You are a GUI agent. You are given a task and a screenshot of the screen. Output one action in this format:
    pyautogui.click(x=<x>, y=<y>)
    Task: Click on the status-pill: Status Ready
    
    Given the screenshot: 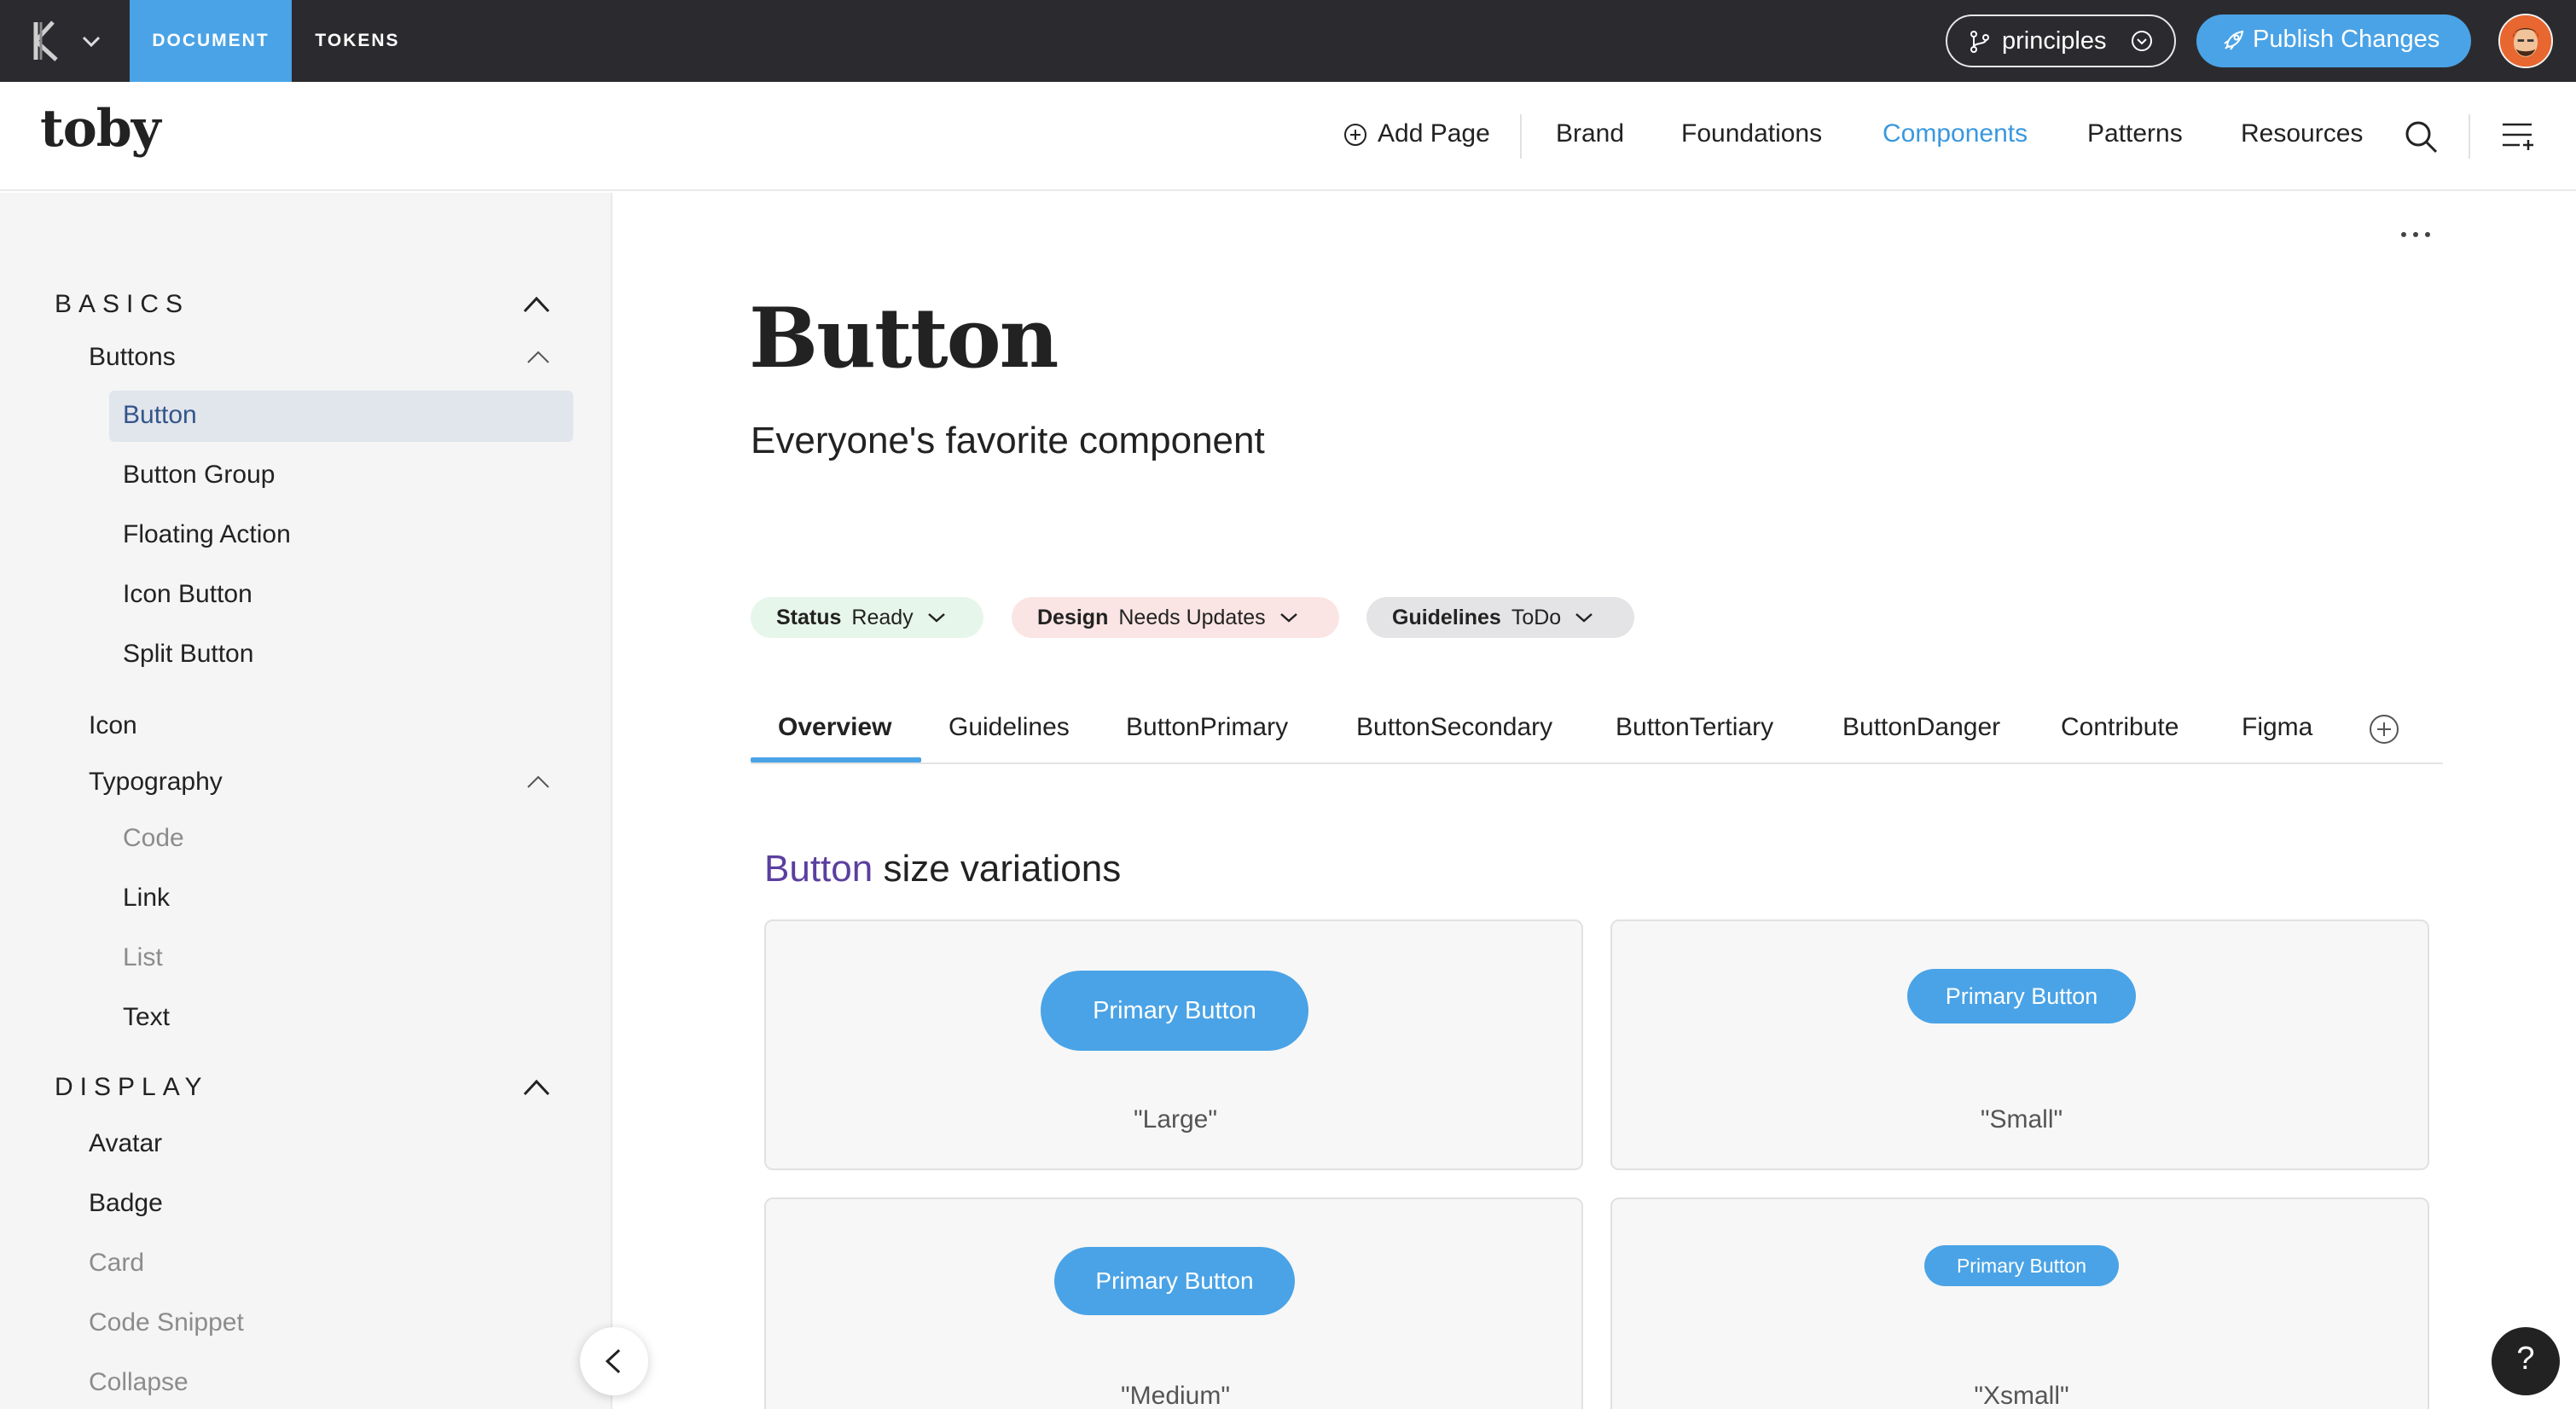 What is the action you would take?
    pyautogui.click(x=867, y=617)
    